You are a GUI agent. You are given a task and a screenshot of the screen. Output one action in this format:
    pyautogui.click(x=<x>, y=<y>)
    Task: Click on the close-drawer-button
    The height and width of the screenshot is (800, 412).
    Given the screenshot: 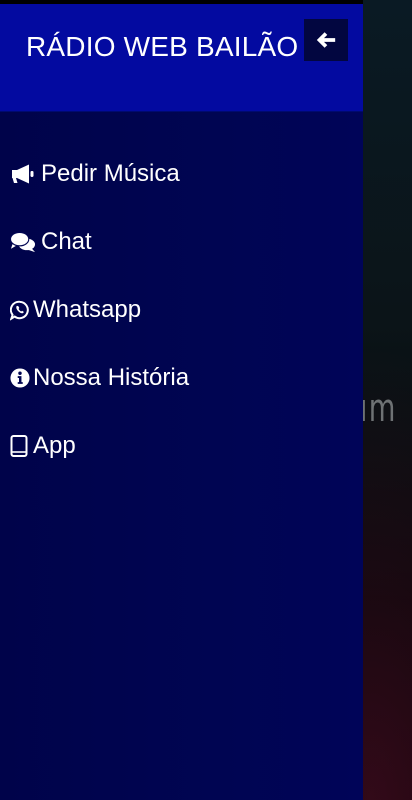 What is the action you would take?
    pyautogui.click(x=326, y=40)
    